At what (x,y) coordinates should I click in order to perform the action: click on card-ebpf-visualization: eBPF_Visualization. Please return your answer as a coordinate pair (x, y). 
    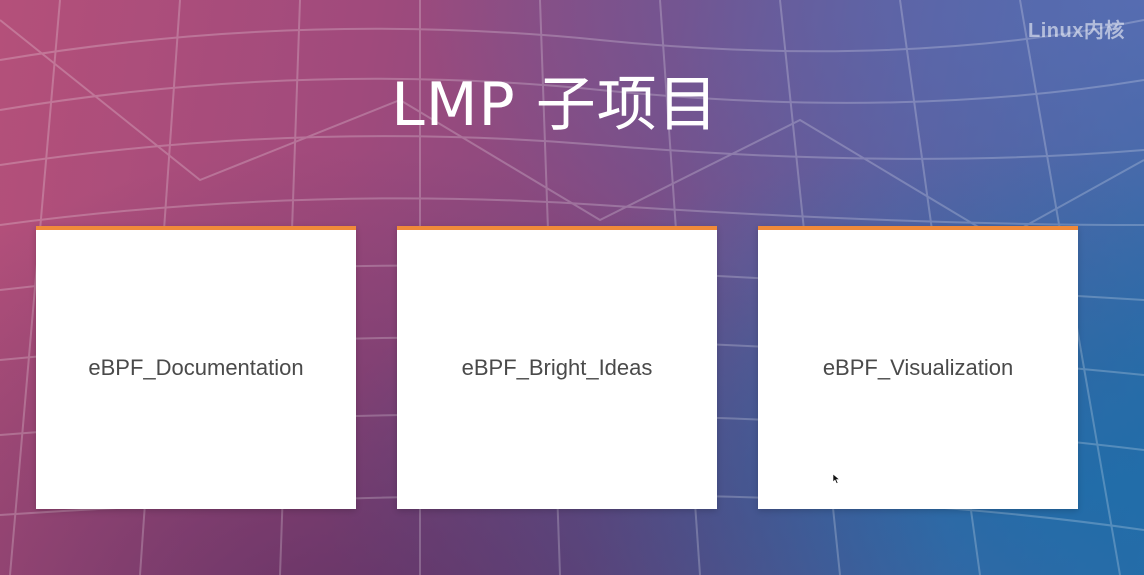
    Looking at the image, I should click on (918, 367).